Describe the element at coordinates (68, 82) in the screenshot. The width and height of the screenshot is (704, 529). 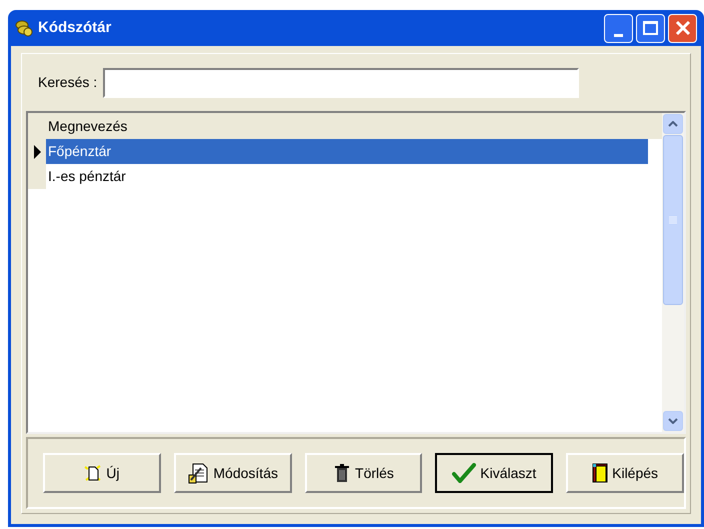
I see `search-label: Keresés :` at that location.